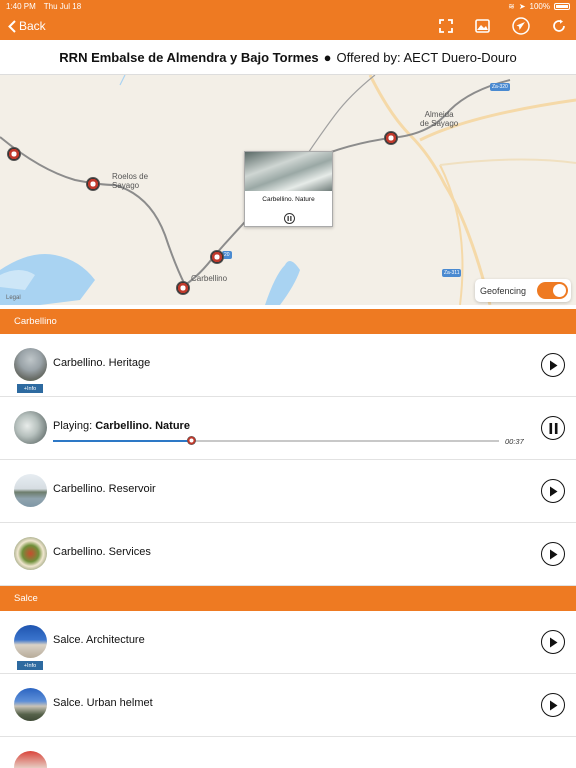  I want to click on back-label: Back, so click(32, 26).